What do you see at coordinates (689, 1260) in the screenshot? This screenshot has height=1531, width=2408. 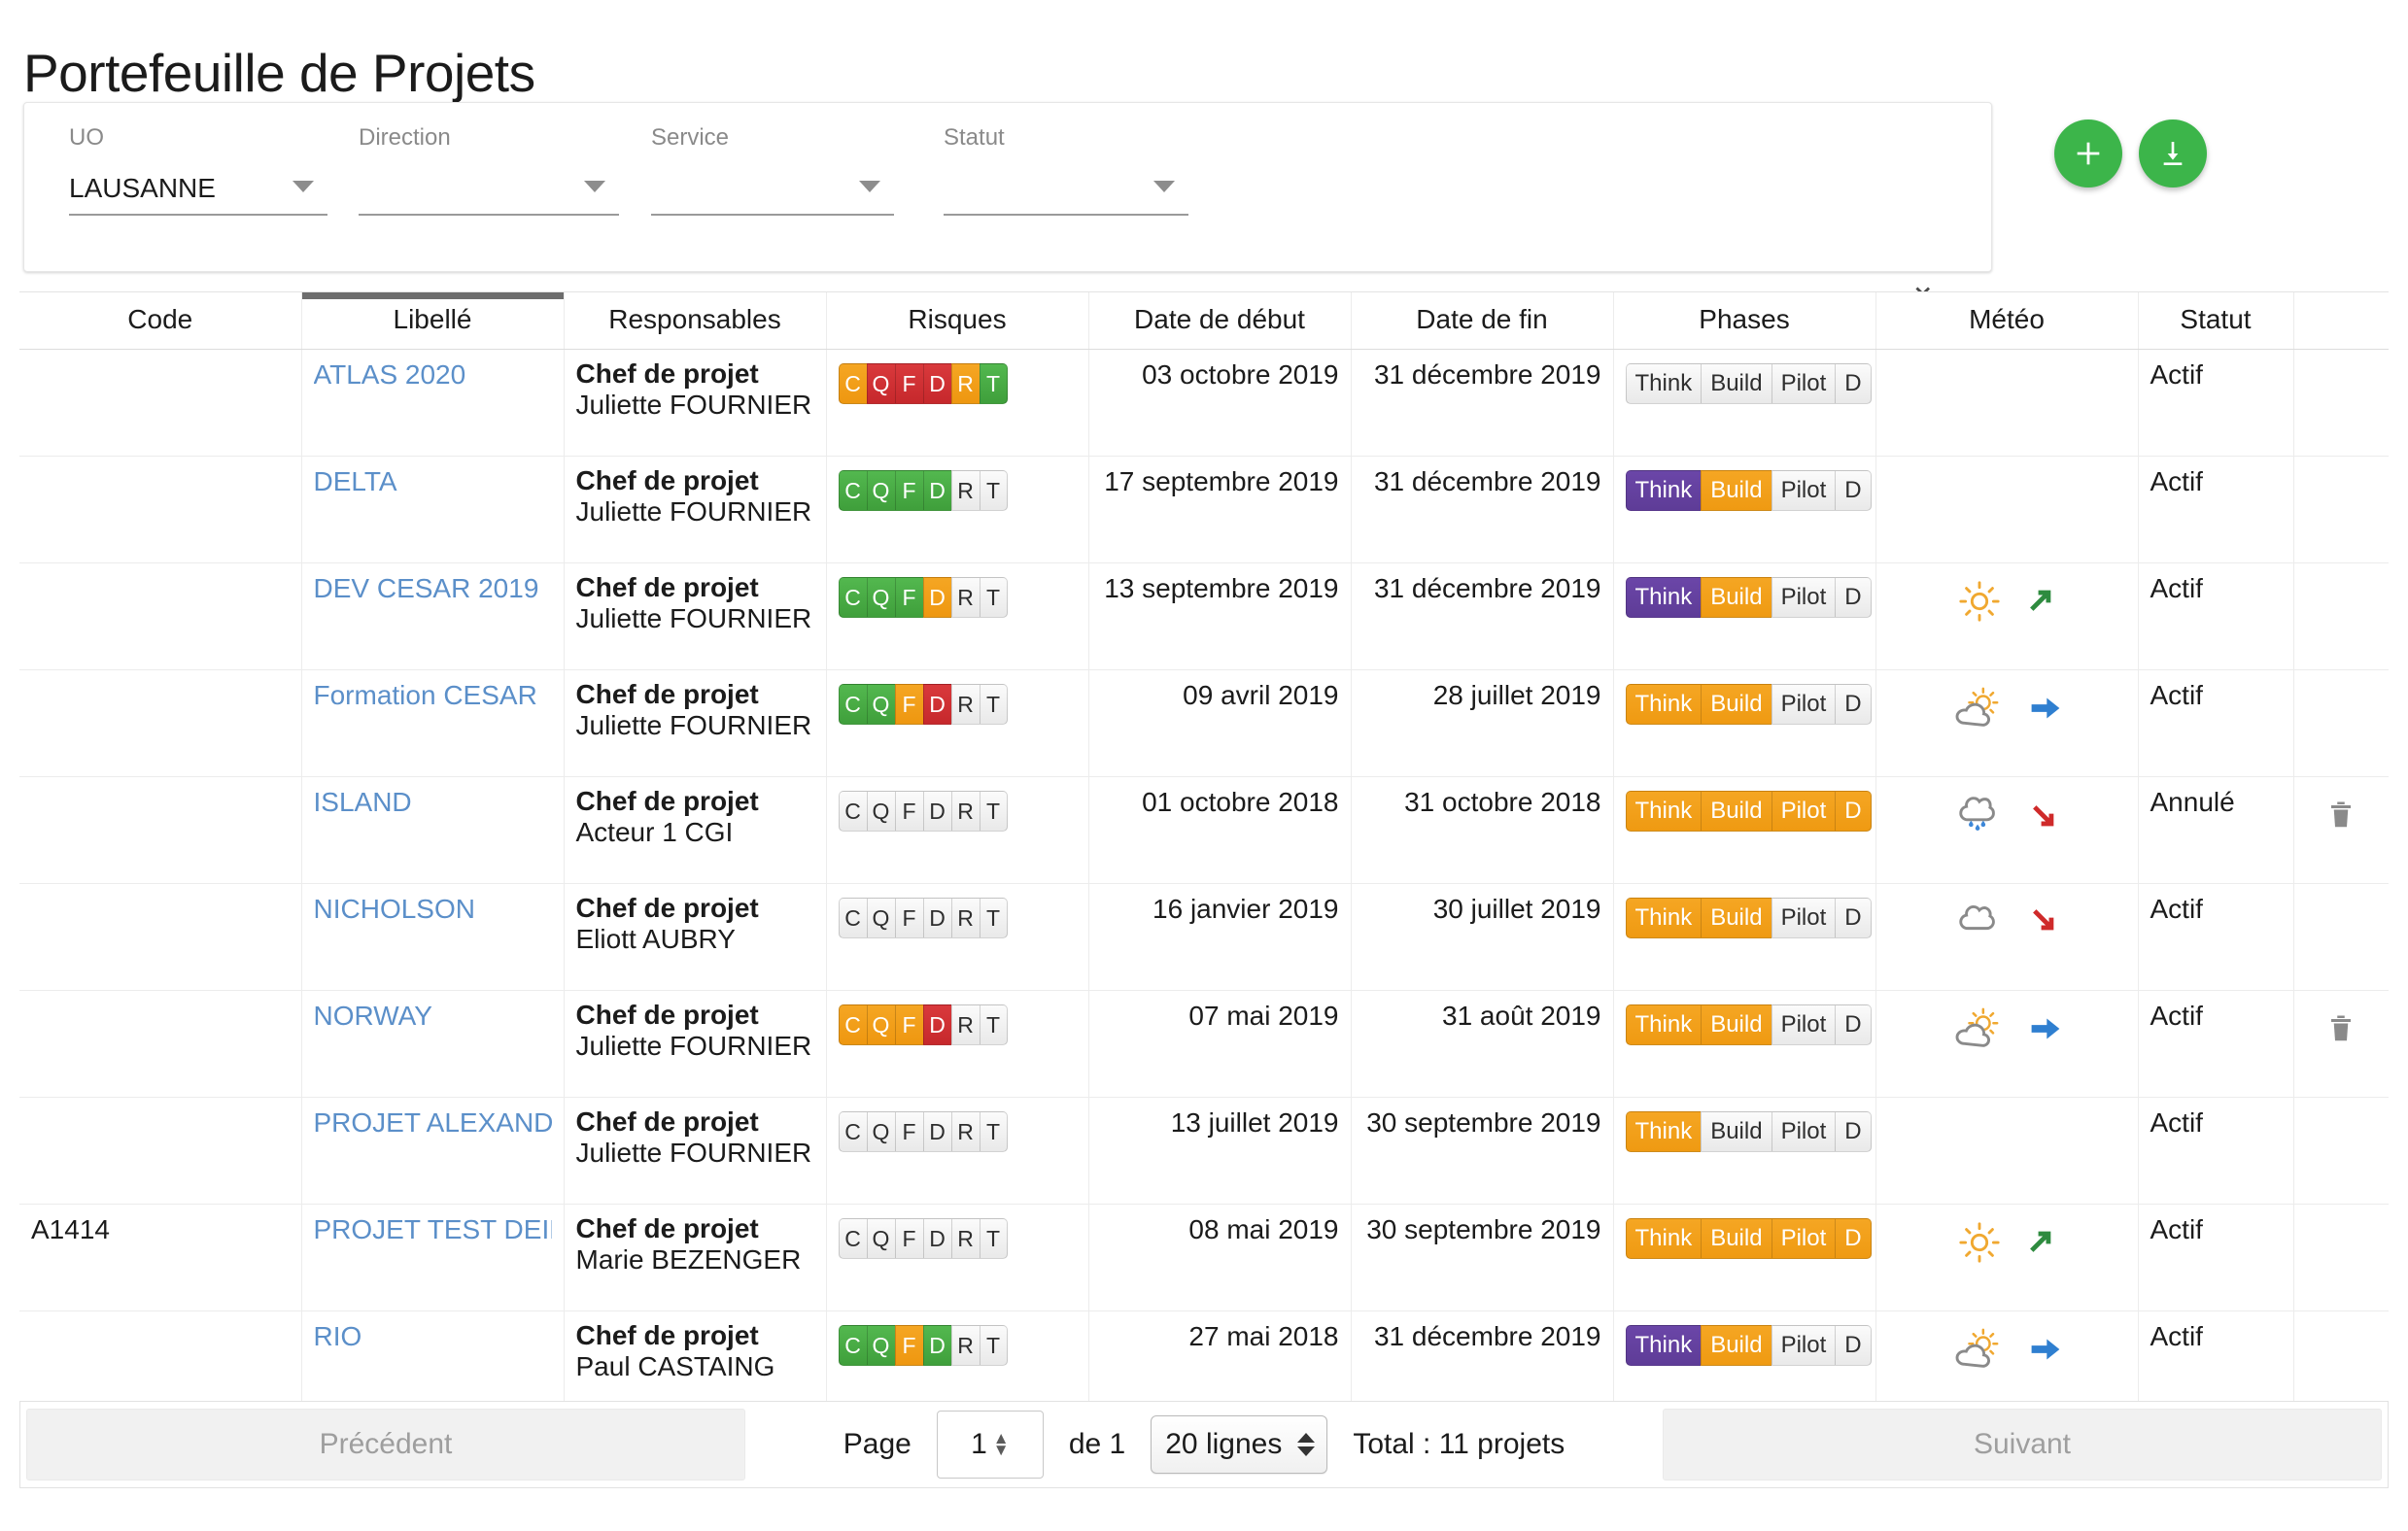 I see `responsable-name: Marie BEZENGER` at bounding box center [689, 1260].